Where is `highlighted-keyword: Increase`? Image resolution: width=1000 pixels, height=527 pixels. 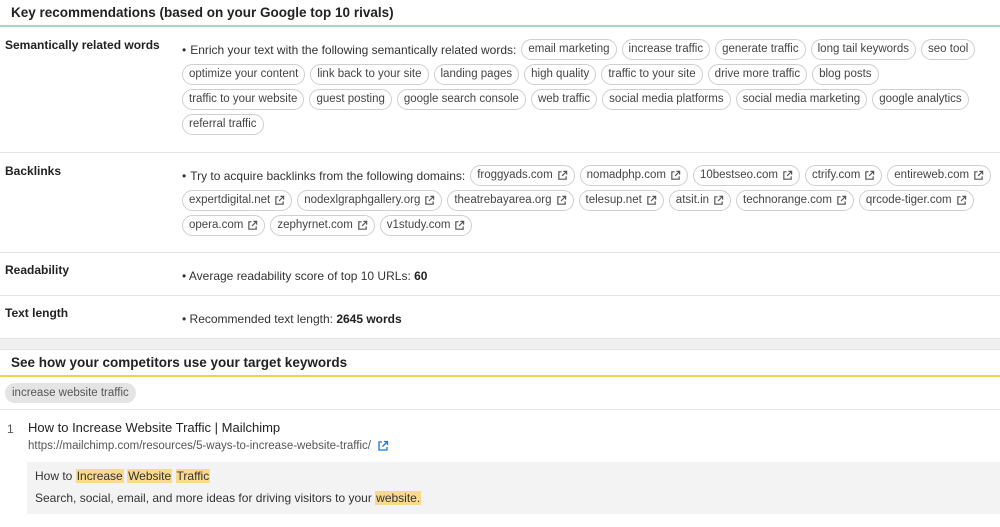
highlighted-keyword: Increase is located at coordinates (99, 476).